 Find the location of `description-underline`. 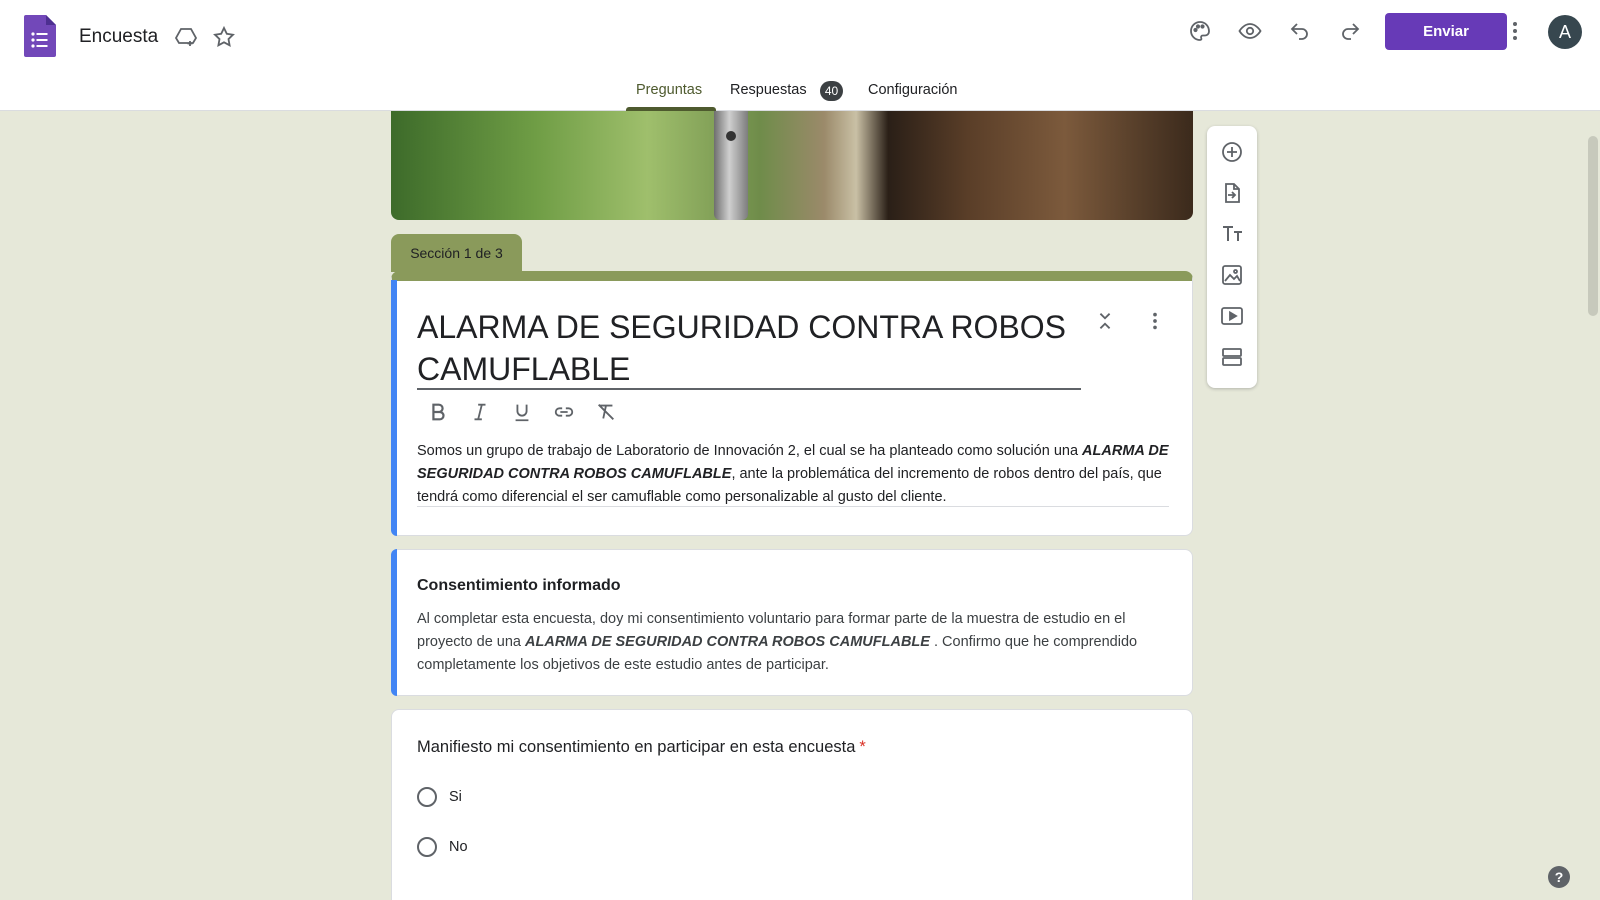

description-underline is located at coordinates (793, 506).